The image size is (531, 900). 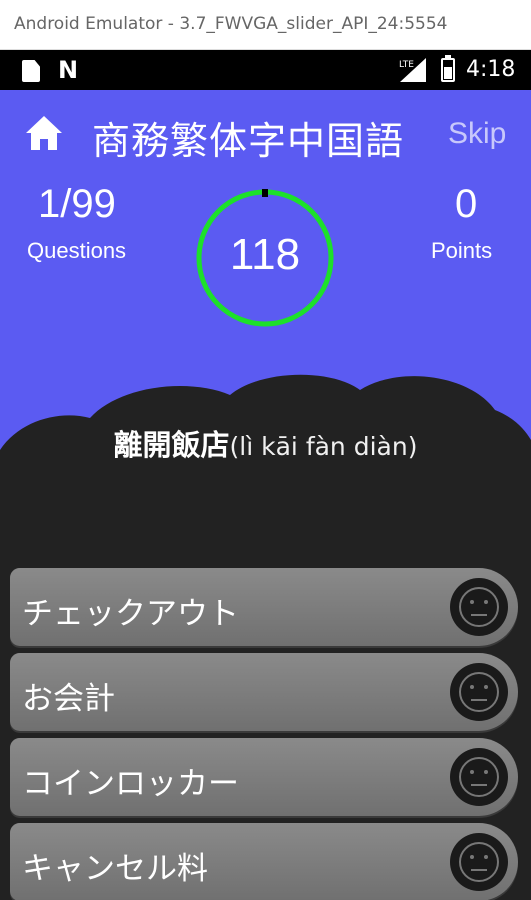 I want to click on answer-option-4: キャンセル料, so click(x=264, y=861).